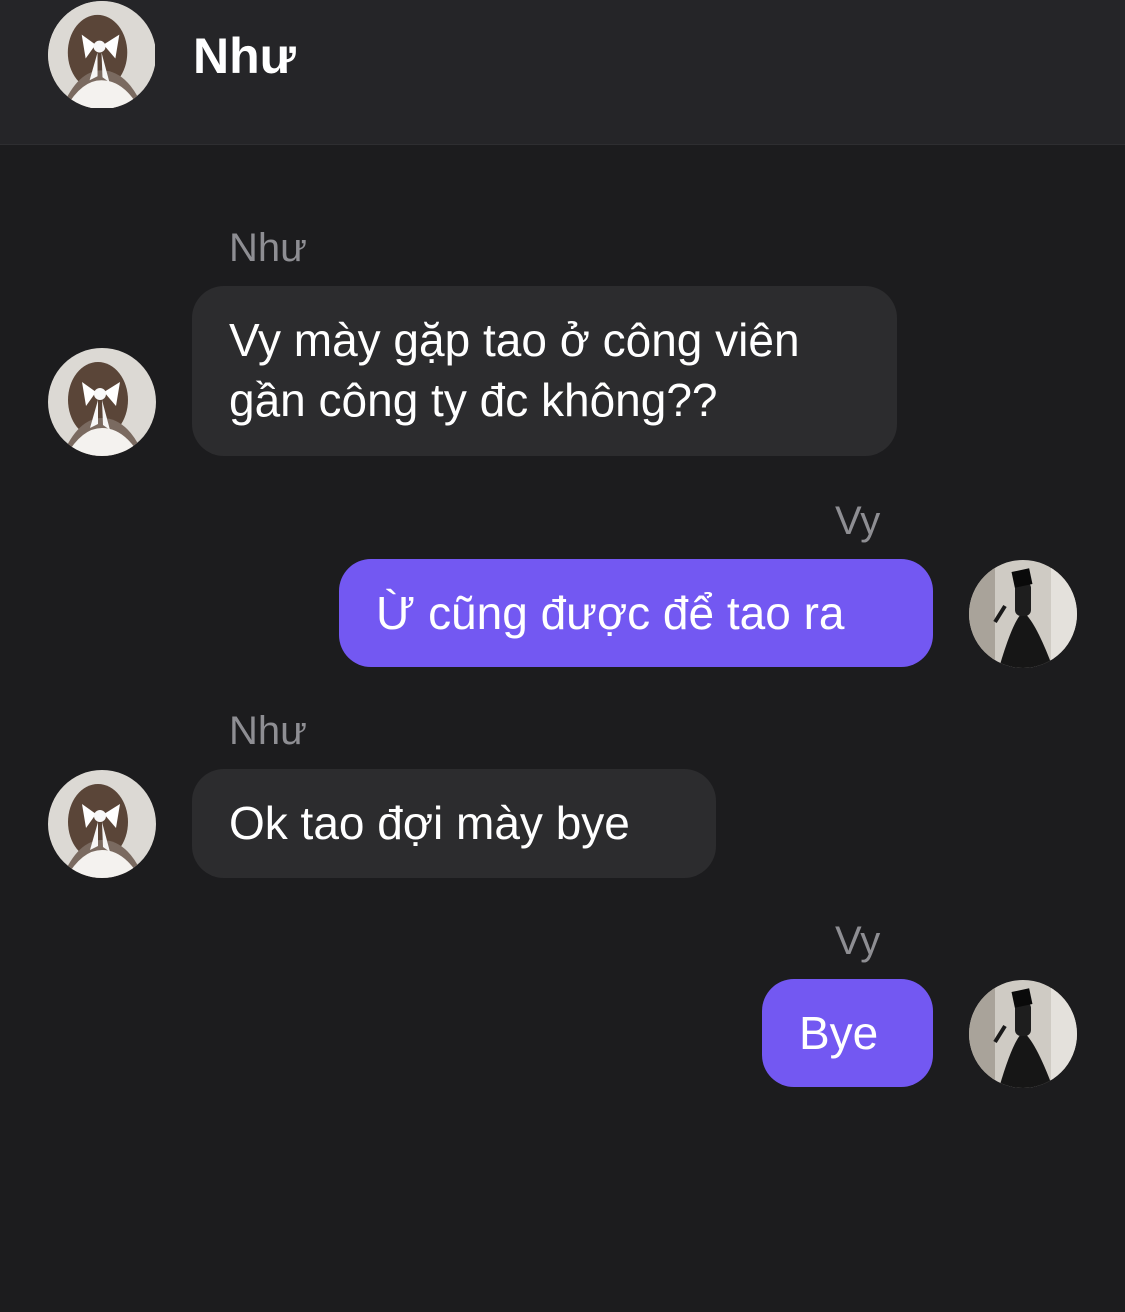 The image size is (1125, 1312). Describe the element at coordinates (244, 56) in the screenshot. I see `contact-name-title: Như` at that location.